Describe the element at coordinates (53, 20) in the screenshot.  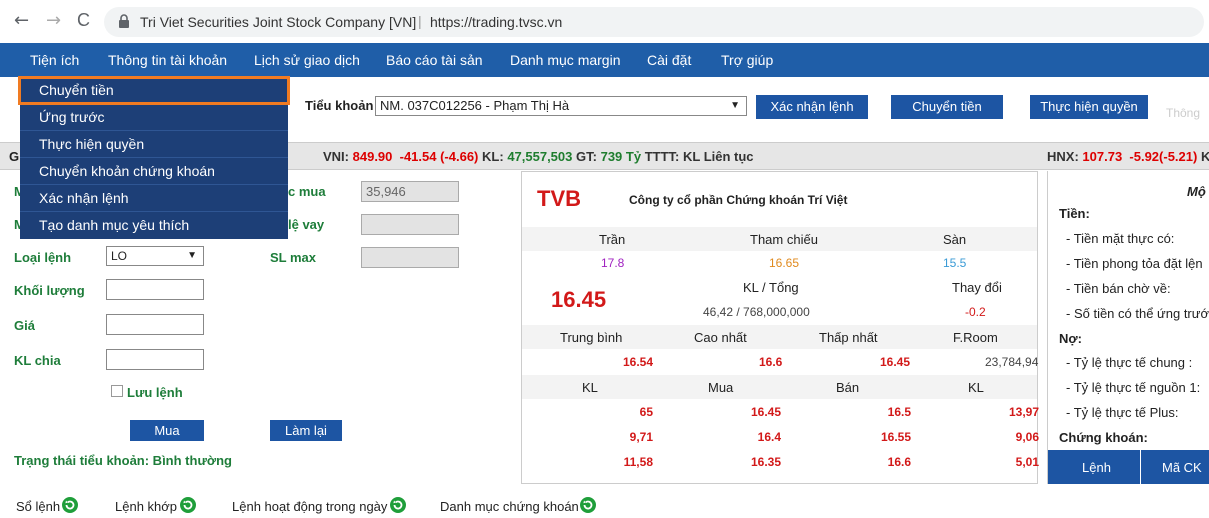
I see `forward-arrow-icon: →` at that location.